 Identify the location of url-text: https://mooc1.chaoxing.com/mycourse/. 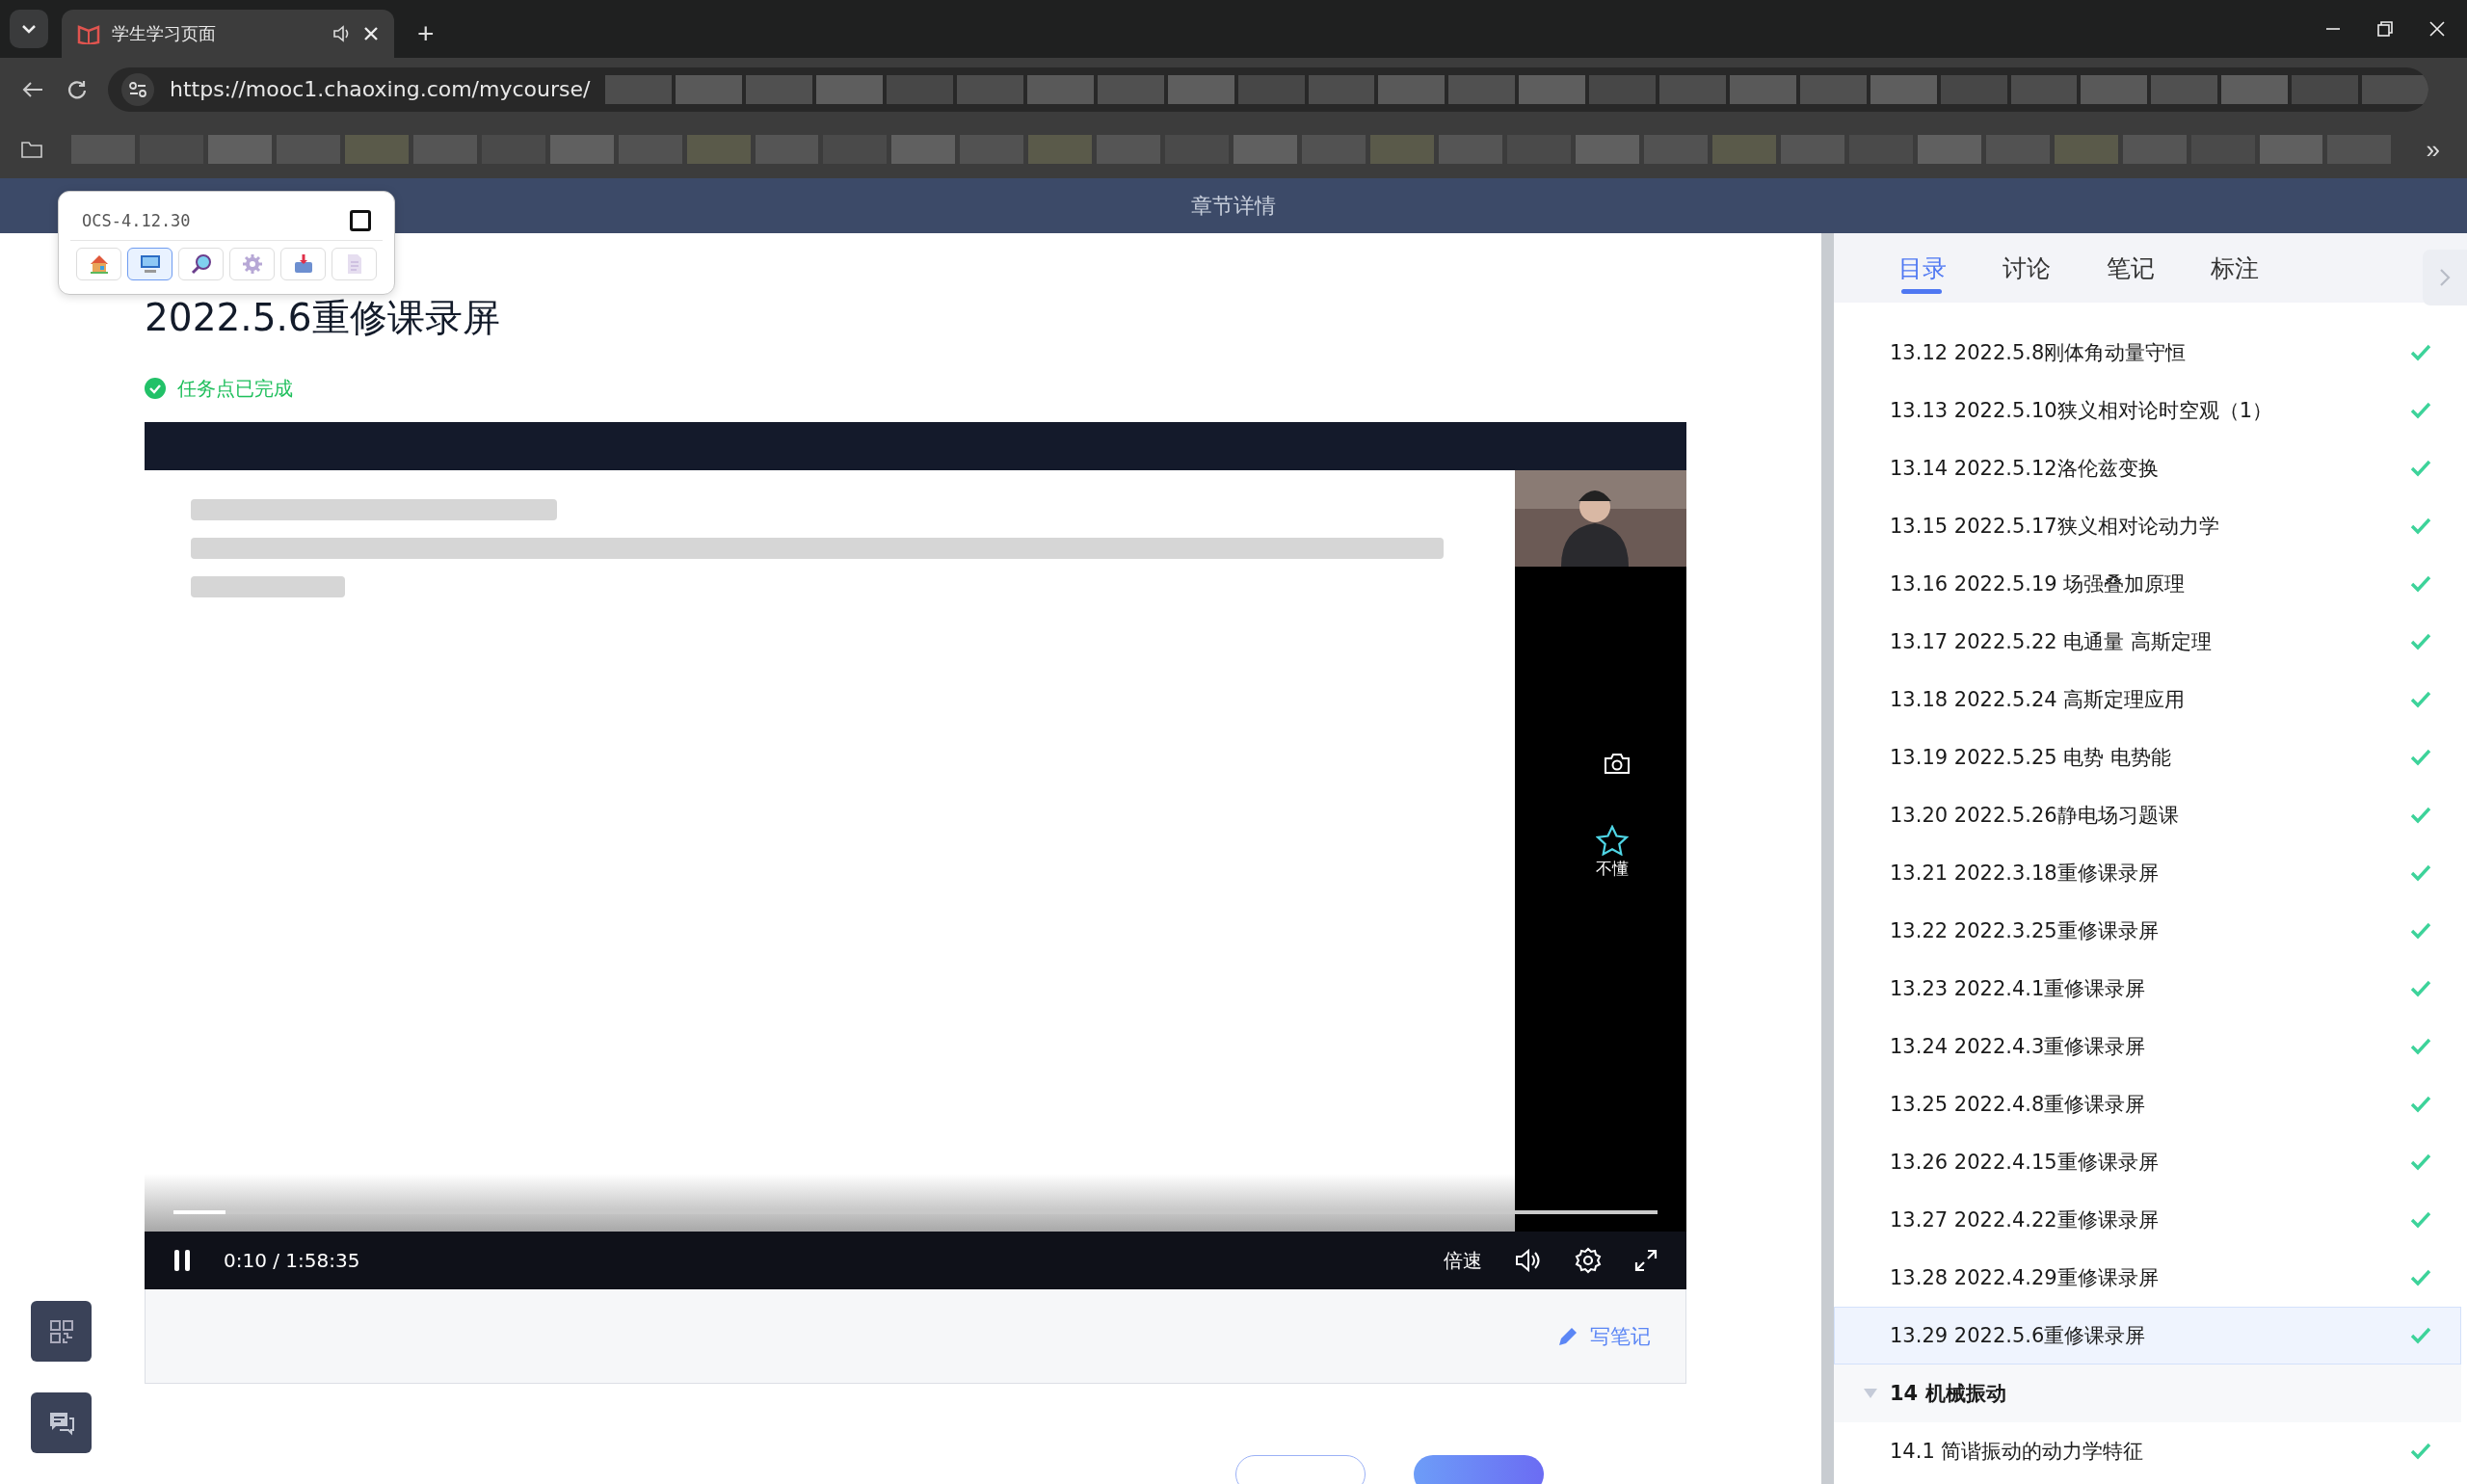
(380, 89).